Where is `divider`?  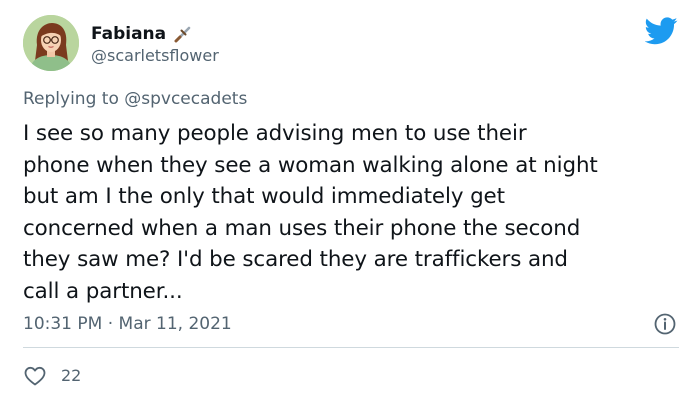 divider is located at coordinates (351, 347).